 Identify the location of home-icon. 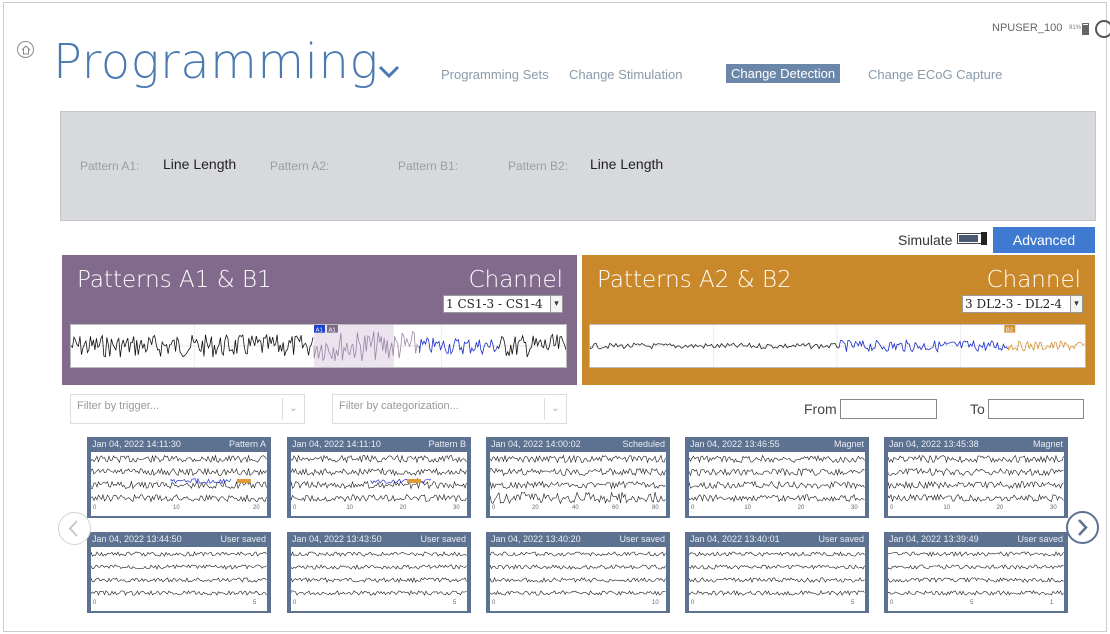
(25, 49).